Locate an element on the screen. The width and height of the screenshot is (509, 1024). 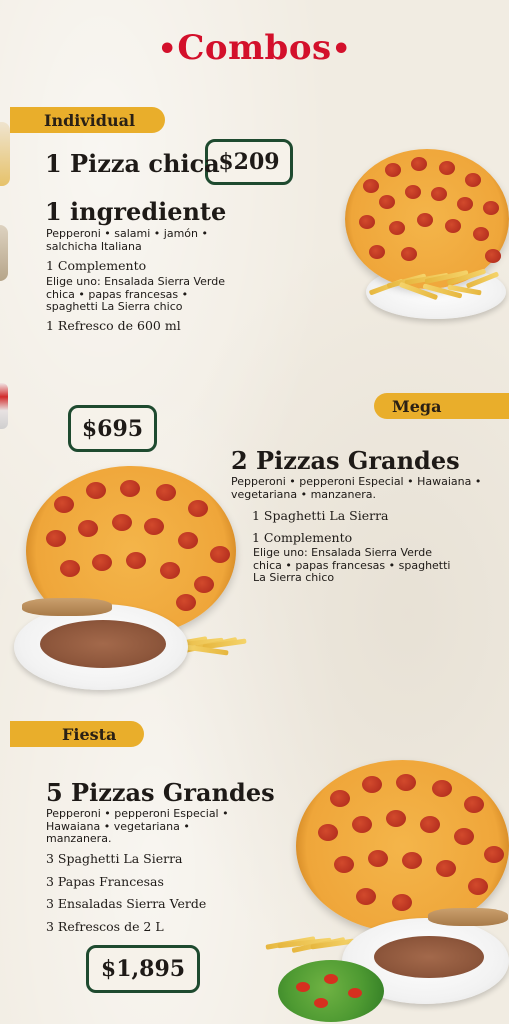
tag-individual: Individual is located at coordinates (87, 120).